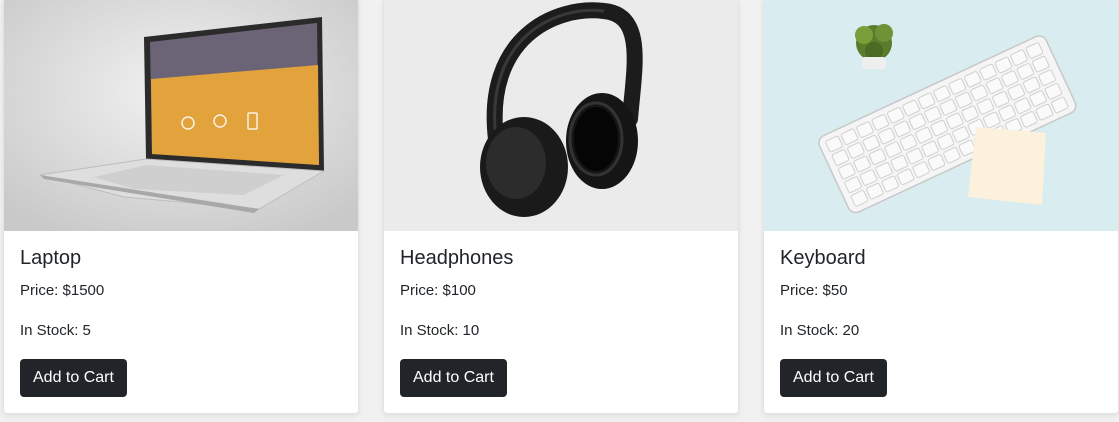  I want to click on product-stock: In Stock: 5, so click(55, 330).